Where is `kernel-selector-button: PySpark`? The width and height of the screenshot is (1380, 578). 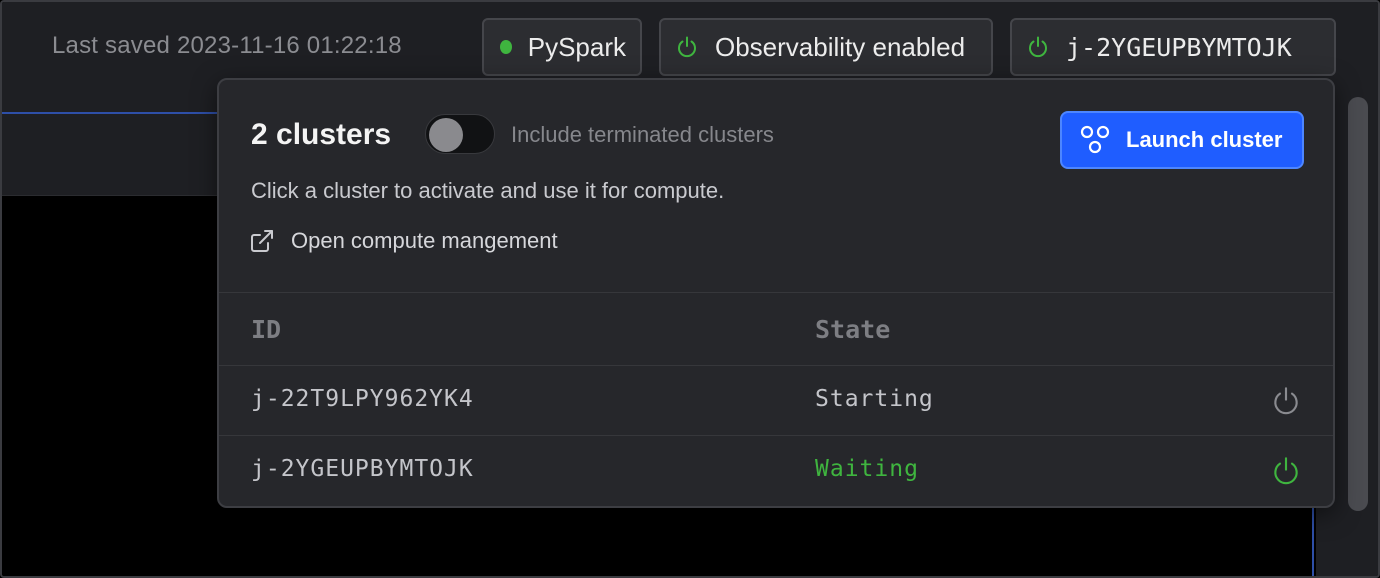
kernel-selector-button: PySpark is located at coordinates (562, 47).